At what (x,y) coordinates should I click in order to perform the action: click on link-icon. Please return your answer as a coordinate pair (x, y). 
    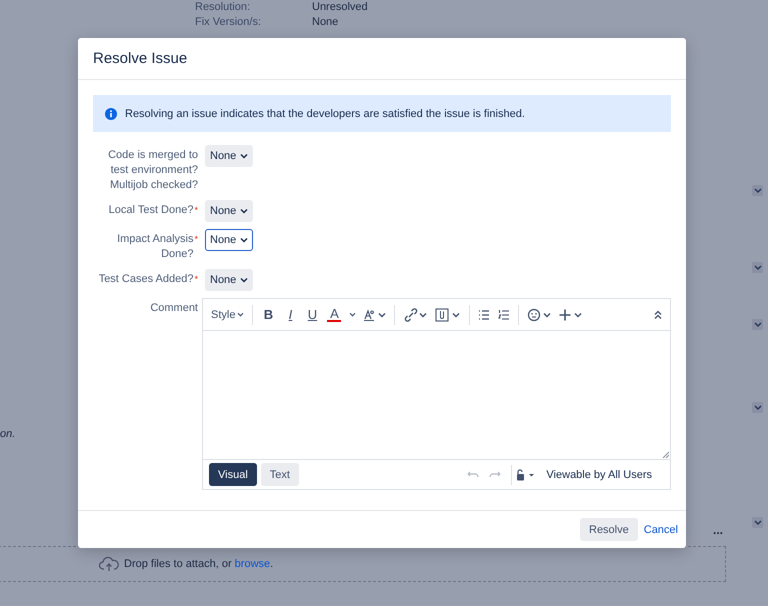
    Looking at the image, I should click on (415, 315).